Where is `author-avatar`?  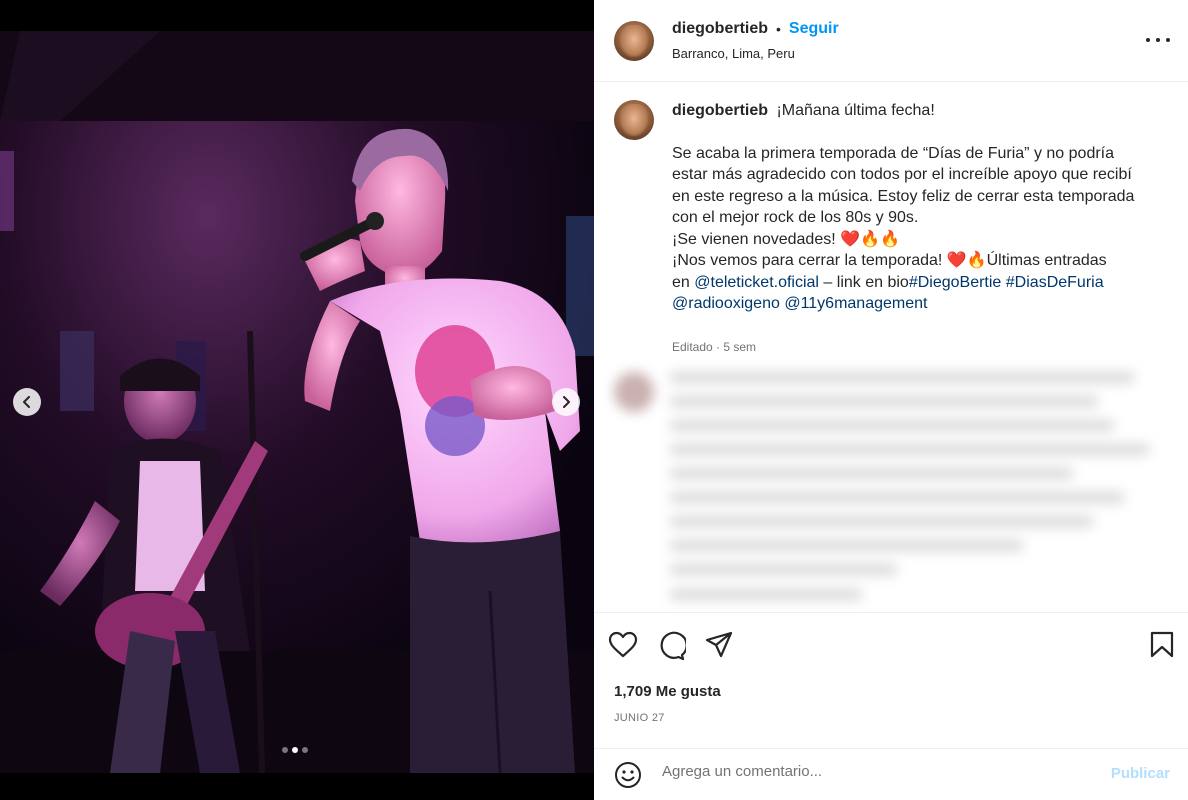 author-avatar is located at coordinates (634, 40).